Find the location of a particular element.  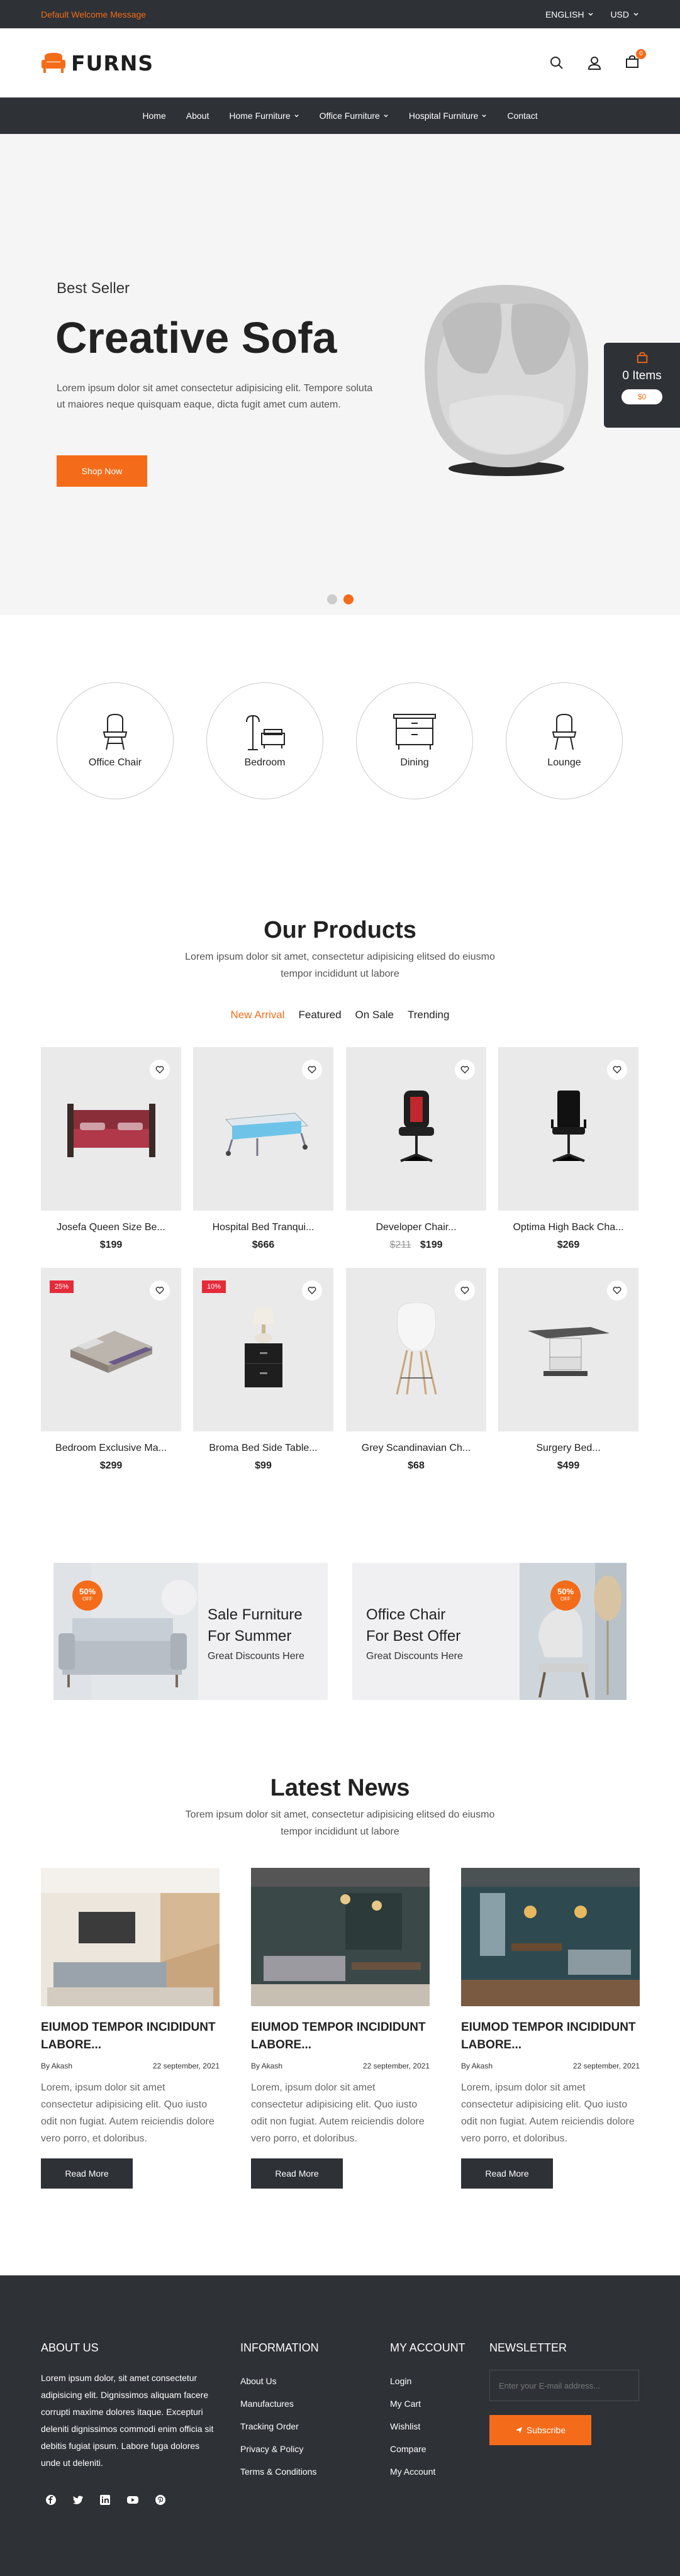

cart-button: 0 is located at coordinates (635, 60).